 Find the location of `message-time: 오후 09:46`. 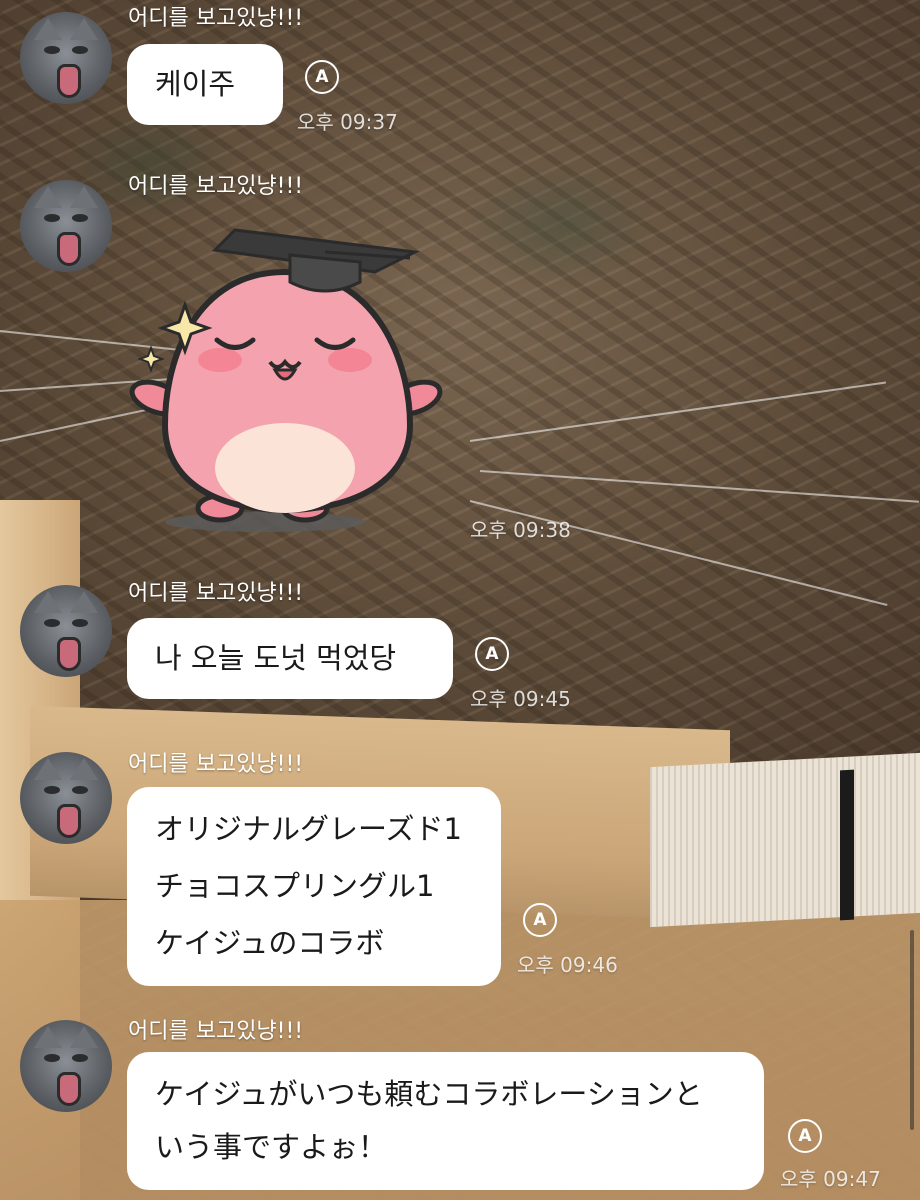

message-time: 오후 09:46 is located at coordinates (567, 965).